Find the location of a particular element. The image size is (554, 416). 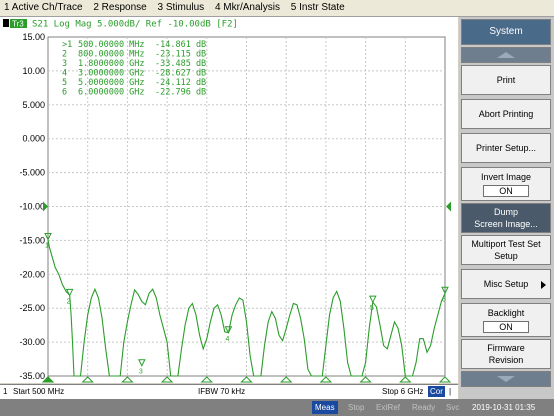

ifbw-value: IFBW 70 kHz is located at coordinates (221, 392).